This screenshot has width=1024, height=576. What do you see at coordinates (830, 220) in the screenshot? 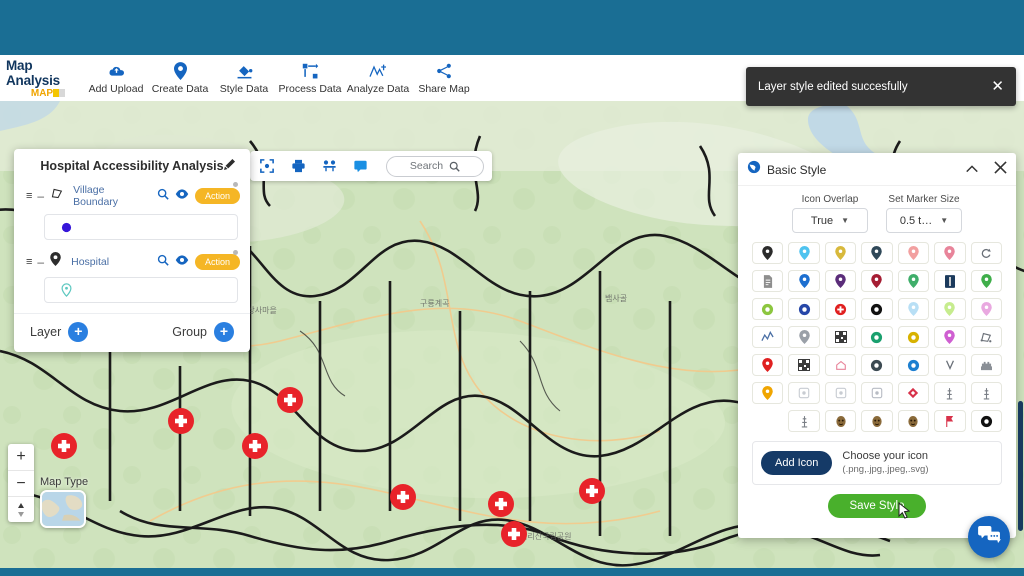
I see `icon-overlap-select: True ▼` at bounding box center [830, 220].